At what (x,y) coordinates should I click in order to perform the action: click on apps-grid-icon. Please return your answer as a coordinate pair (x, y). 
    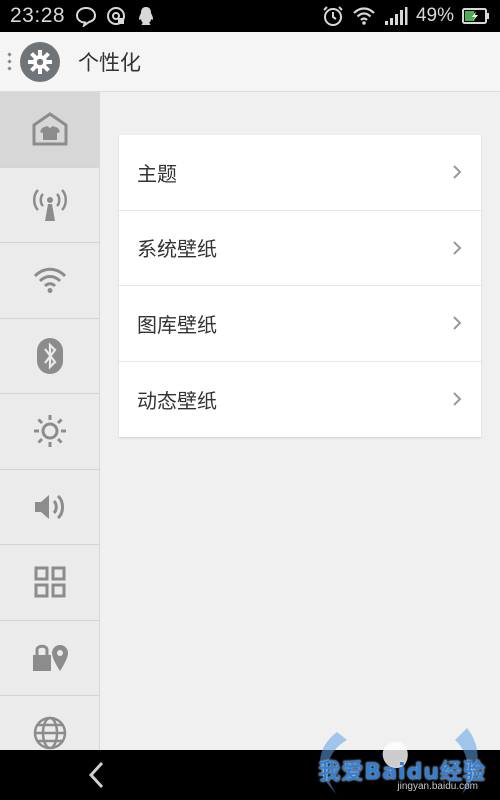
    Looking at the image, I should click on (50, 582).